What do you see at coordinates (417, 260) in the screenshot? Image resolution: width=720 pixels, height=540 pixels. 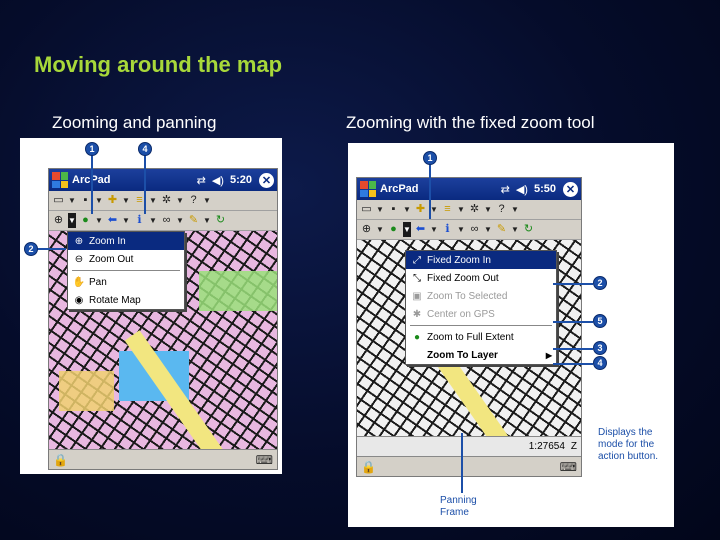 I see `fixed-zoom-in-icon: ⤢` at bounding box center [417, 260].